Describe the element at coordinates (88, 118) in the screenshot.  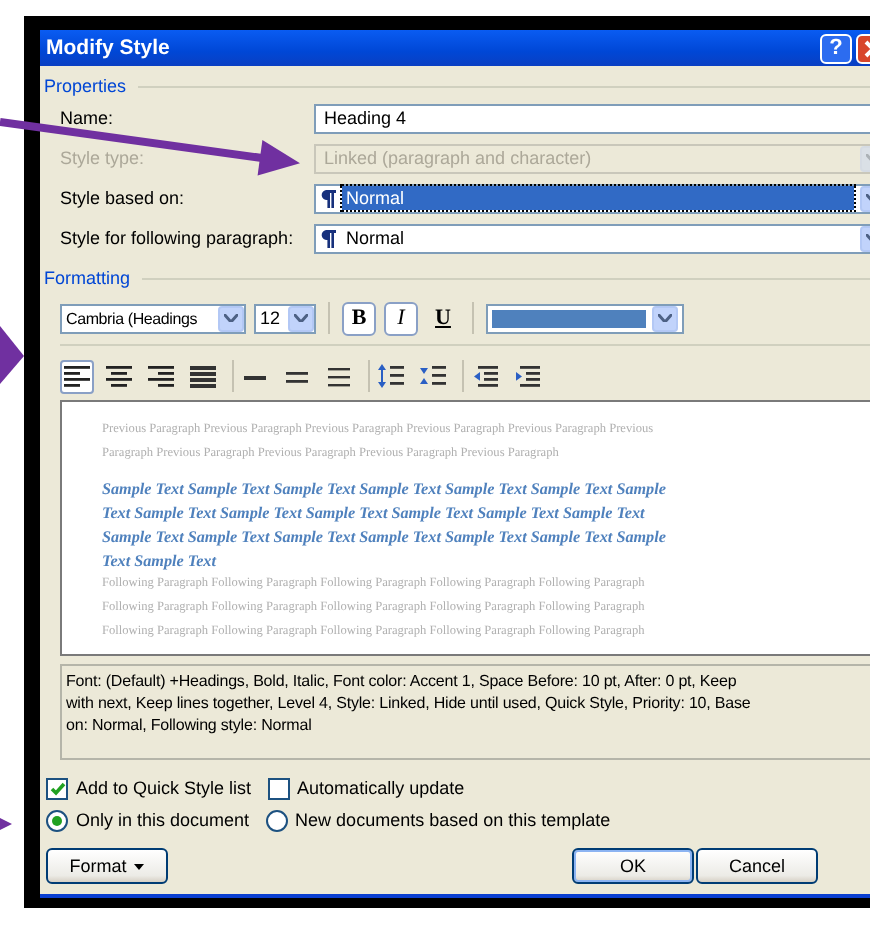
I see `field-label: Name:` at that location.